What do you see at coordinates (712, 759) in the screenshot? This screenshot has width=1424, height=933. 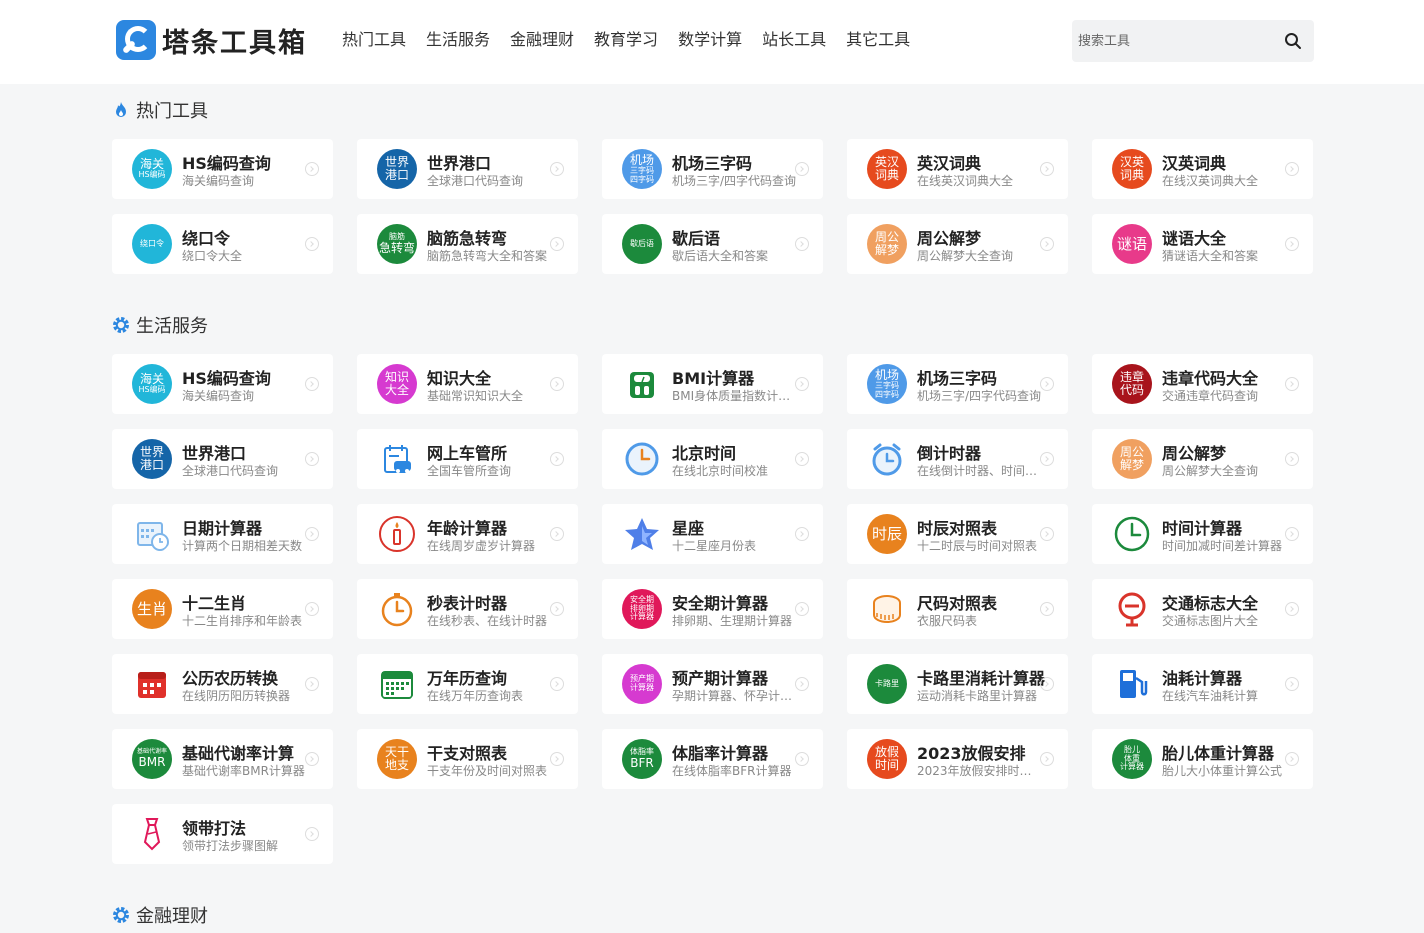 I see `tool-card: 体脂率 BFR 体脂率计算器 在线体脂率BFR计算器` at bounding box center [712, 759].